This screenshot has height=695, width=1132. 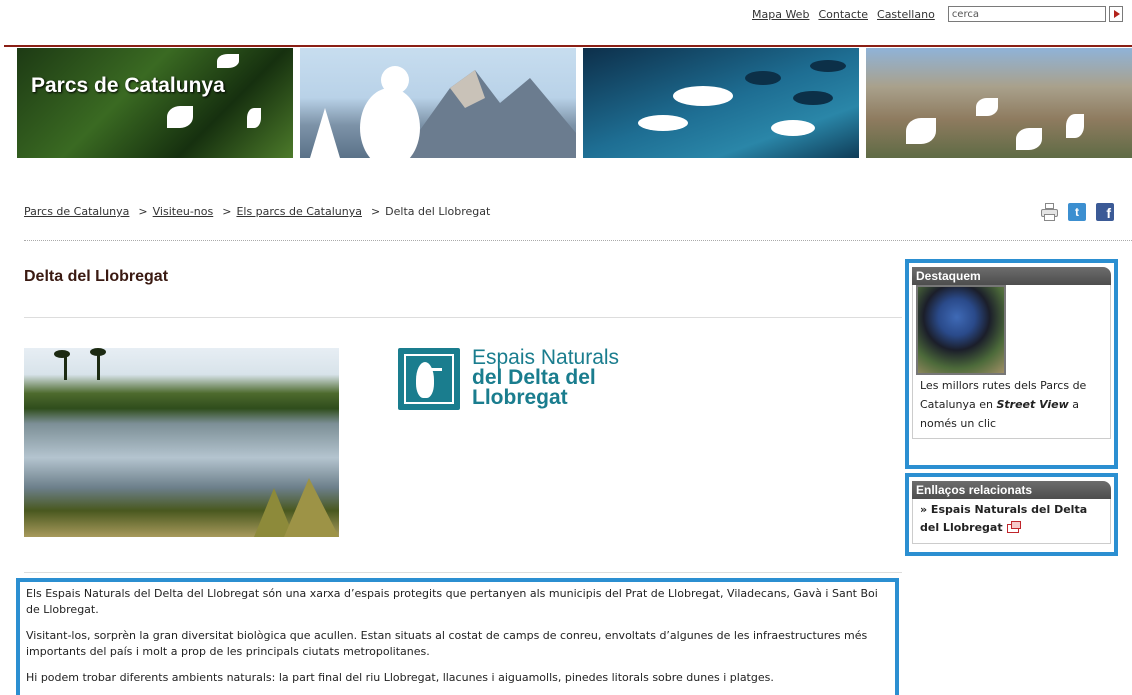 I want to click on breadcrumb-home-link: Parcs de Catalunya, so click(x=76, y=211).